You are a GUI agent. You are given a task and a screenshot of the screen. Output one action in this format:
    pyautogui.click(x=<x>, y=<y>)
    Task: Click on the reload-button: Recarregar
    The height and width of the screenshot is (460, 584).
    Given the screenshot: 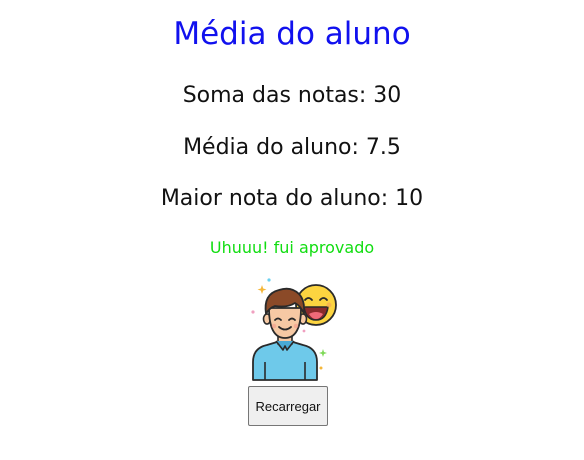 What is the action you would take?
    pyautogui.click(x=288, y=406)
    